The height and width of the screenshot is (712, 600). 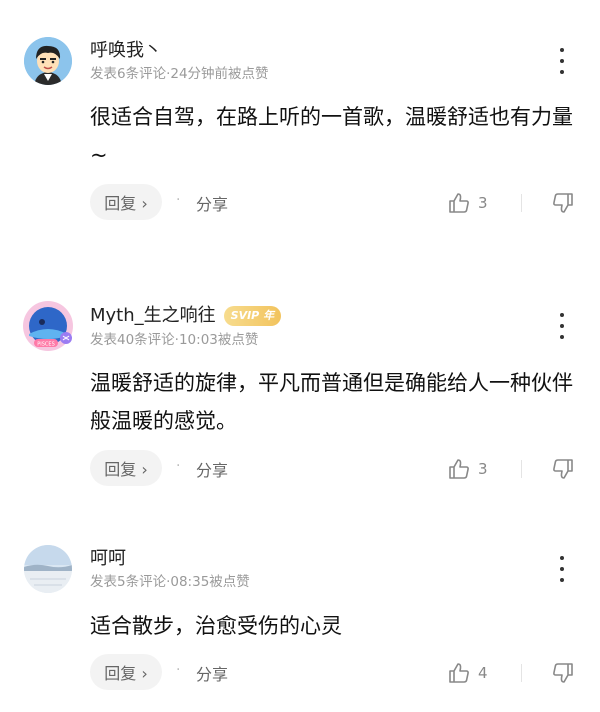 What do you see at coordinates (331, 136) in the screenshot?
I see `comment-text: 很适合自驾，在路上听的一首歌，温暖舒适也有力量~` at bounding box center [331, 136].